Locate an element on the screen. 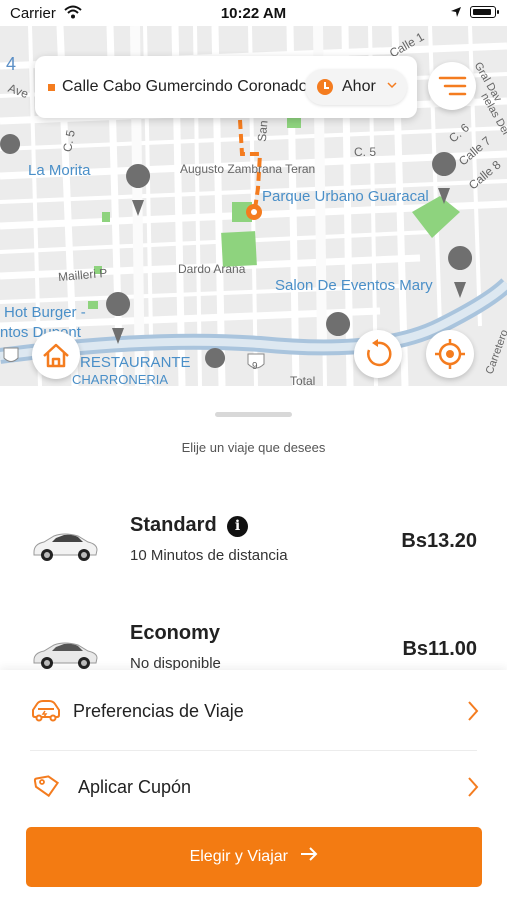 This screenshot has width=507, height=900. status-time: 10:22 AM is located at coordinates (253, 13).